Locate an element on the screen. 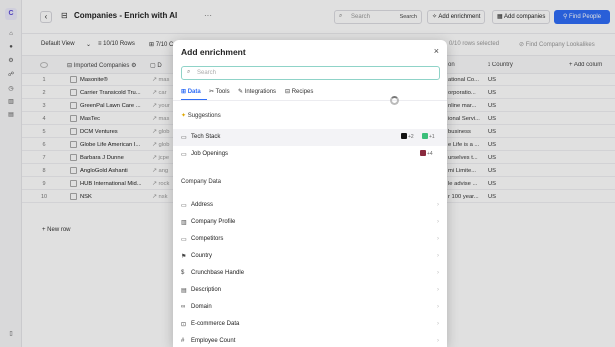 The image size is (615, 347). competitors-icon: ▭ is located at coordinates (184, 240).